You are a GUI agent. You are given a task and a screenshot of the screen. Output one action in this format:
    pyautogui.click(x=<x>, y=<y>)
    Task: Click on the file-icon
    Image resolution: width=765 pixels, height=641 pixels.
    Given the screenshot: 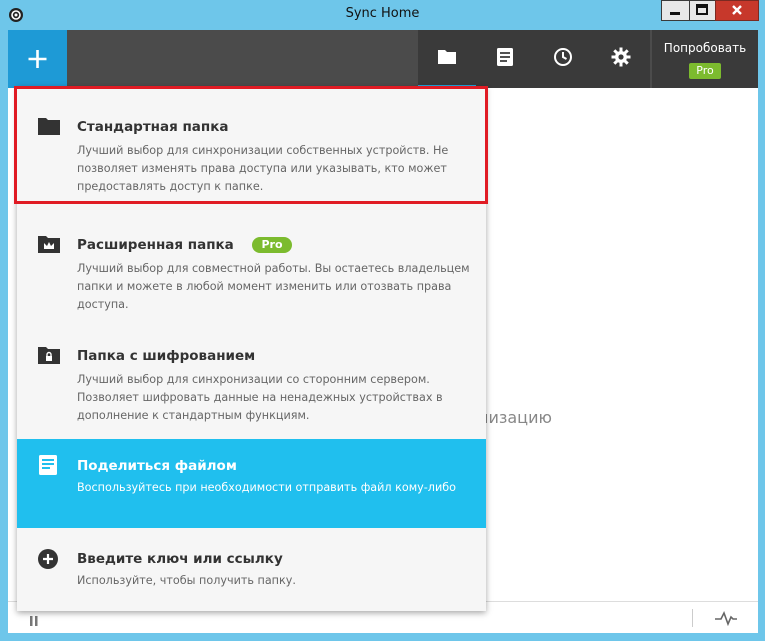 What is the action you would take?
    pyautogui.click(x=48, y=465)
    